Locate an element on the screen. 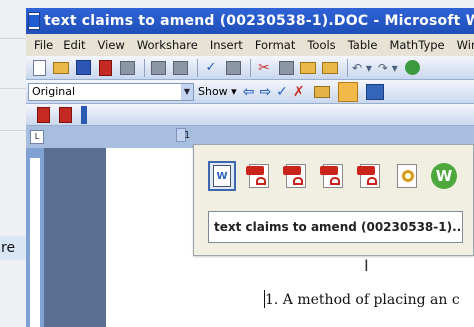 The height and width of the screenshot is (327, 474). floating-icon-row: W W is located at coordinates (337, 176).